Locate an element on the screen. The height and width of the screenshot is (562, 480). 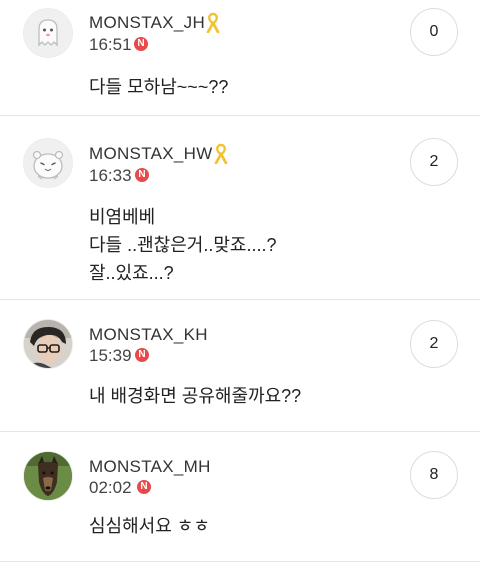
ghost-character-icon is located at coordinates (48, 33).